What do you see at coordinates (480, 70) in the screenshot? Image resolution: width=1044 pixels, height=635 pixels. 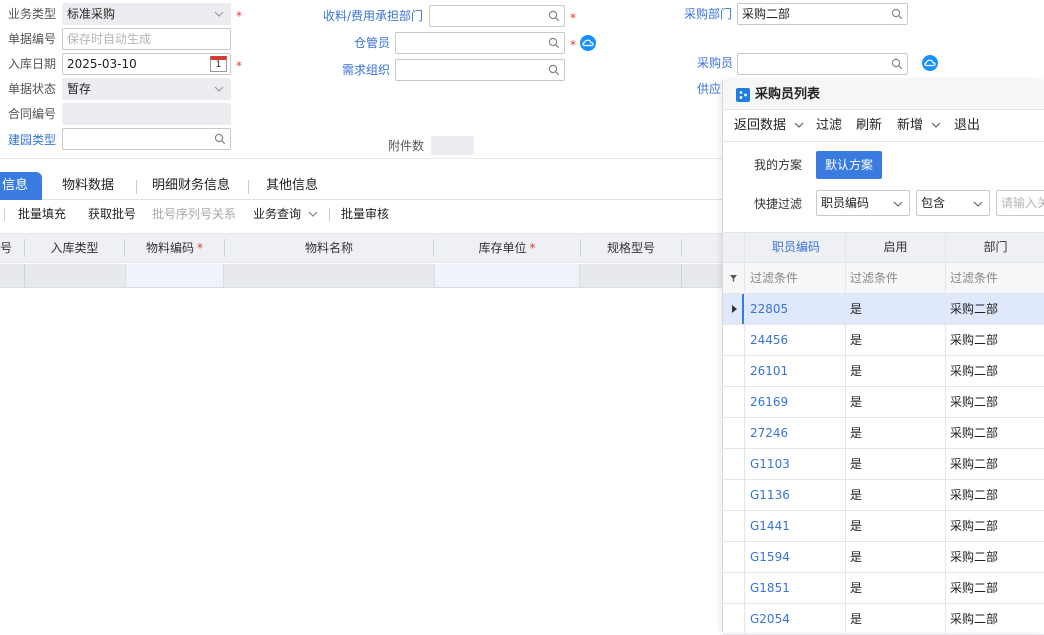 I see `demand-org-field` at bounding box center [480, 70].